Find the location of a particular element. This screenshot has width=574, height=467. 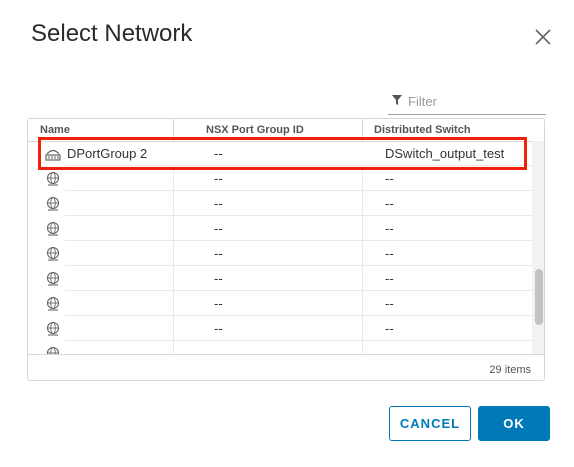

filter-icon is located at coordinates (397, 100).